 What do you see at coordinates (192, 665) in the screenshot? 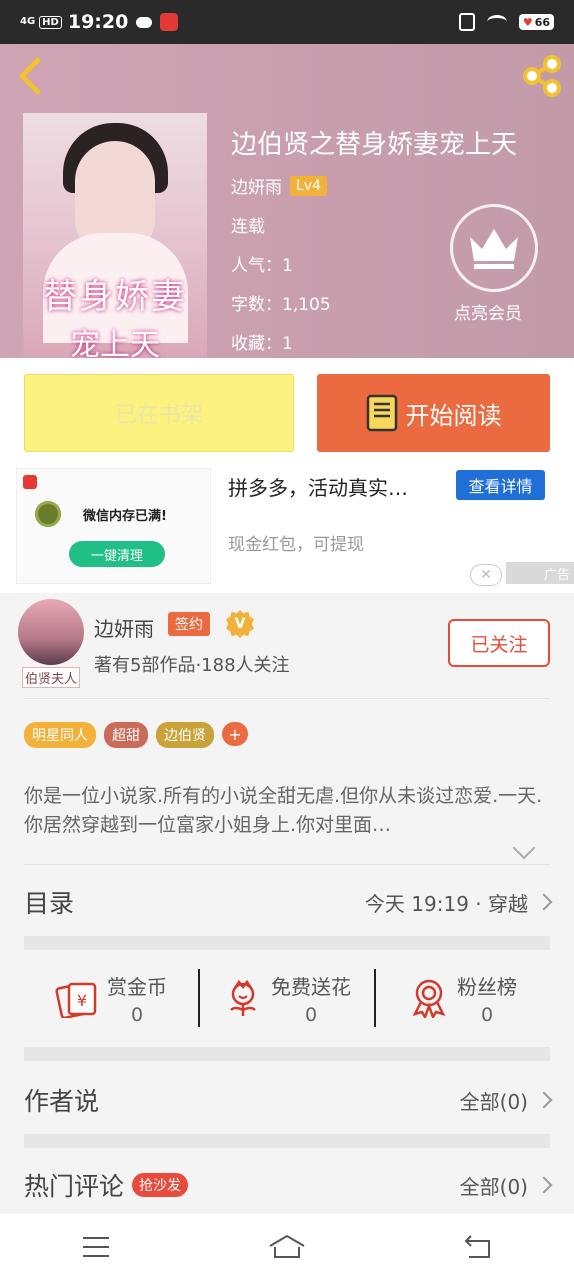
I see `author-stats: 著有5部作品·188人关注` at bounding box center [192, 665].